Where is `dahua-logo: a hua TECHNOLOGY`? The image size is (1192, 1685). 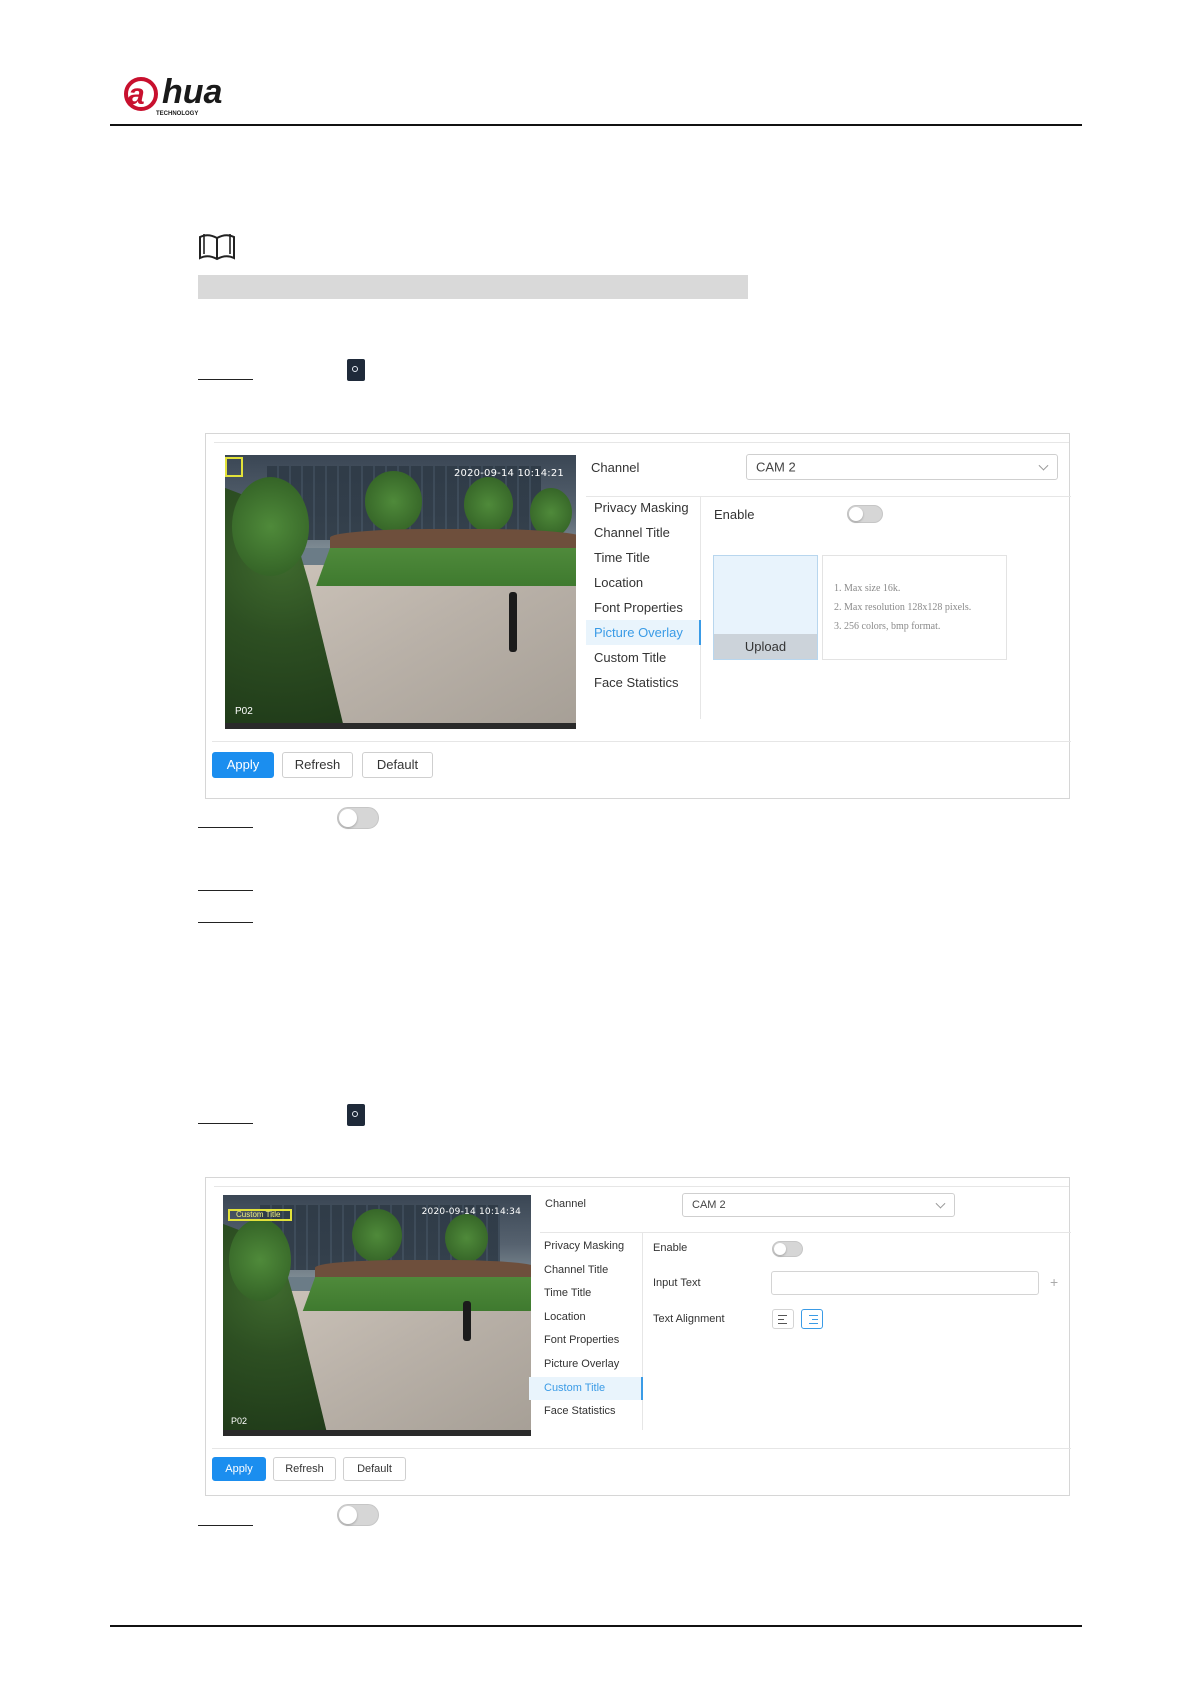 dahua-logo: a hua TECHNOLOGY is located at coordinates (173, 95).